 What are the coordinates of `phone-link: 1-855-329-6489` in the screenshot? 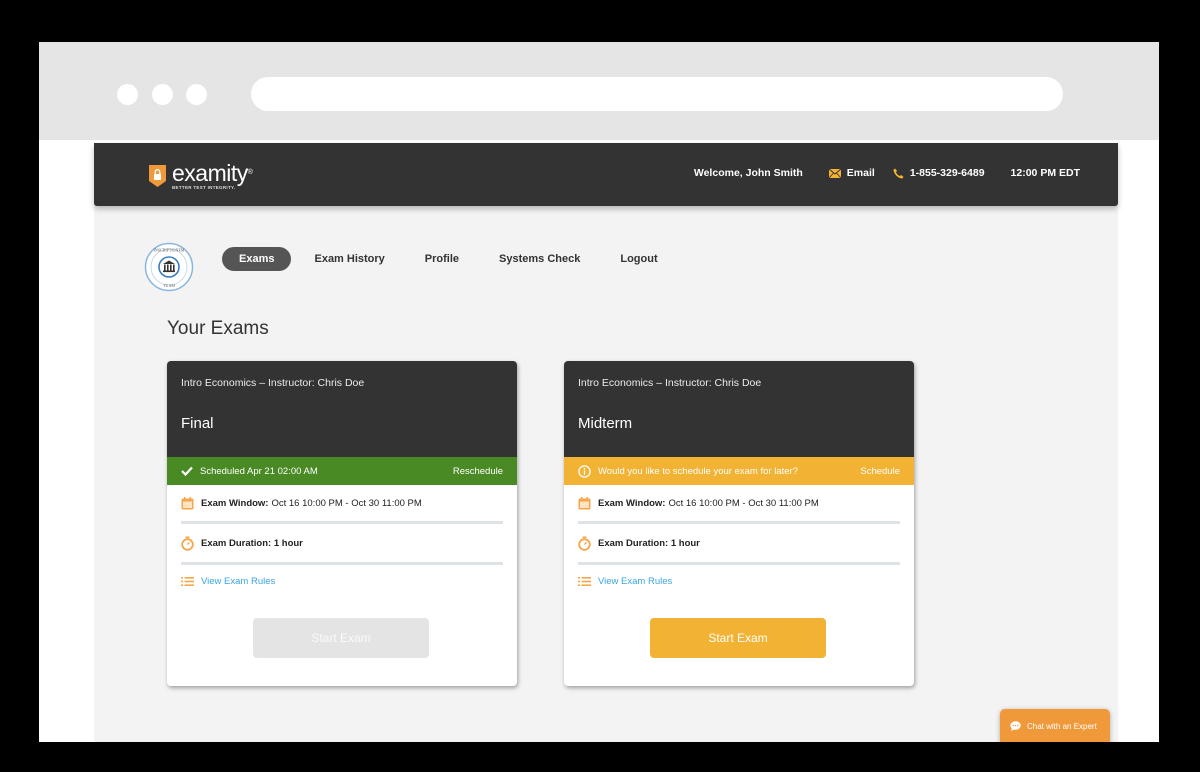 It's located at (939, 173).